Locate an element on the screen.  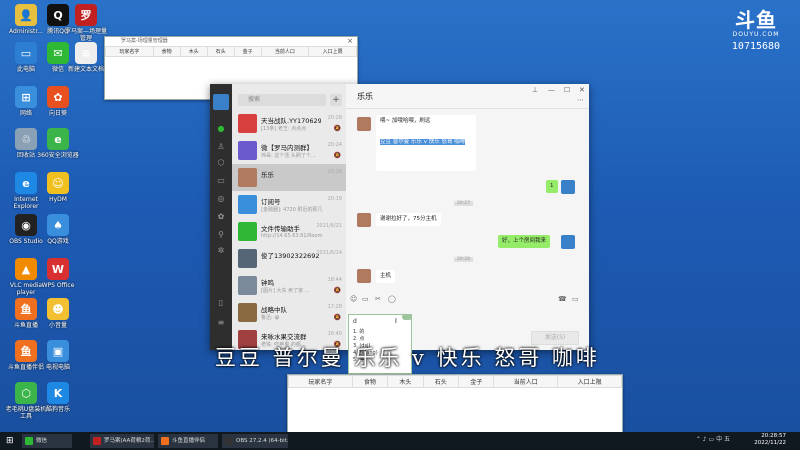
search-input: 搜索 is located at coordinates (282, 100).